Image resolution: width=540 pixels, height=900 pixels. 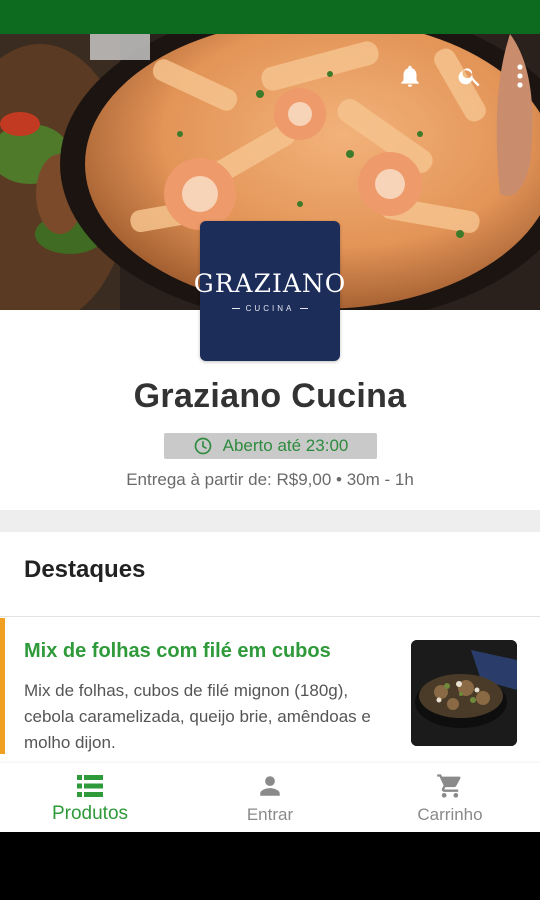 What do you see at coordinates (85, 569) in the screenshot?
I see `featured-section-title: Destaques` at bounding box center [85, 569].